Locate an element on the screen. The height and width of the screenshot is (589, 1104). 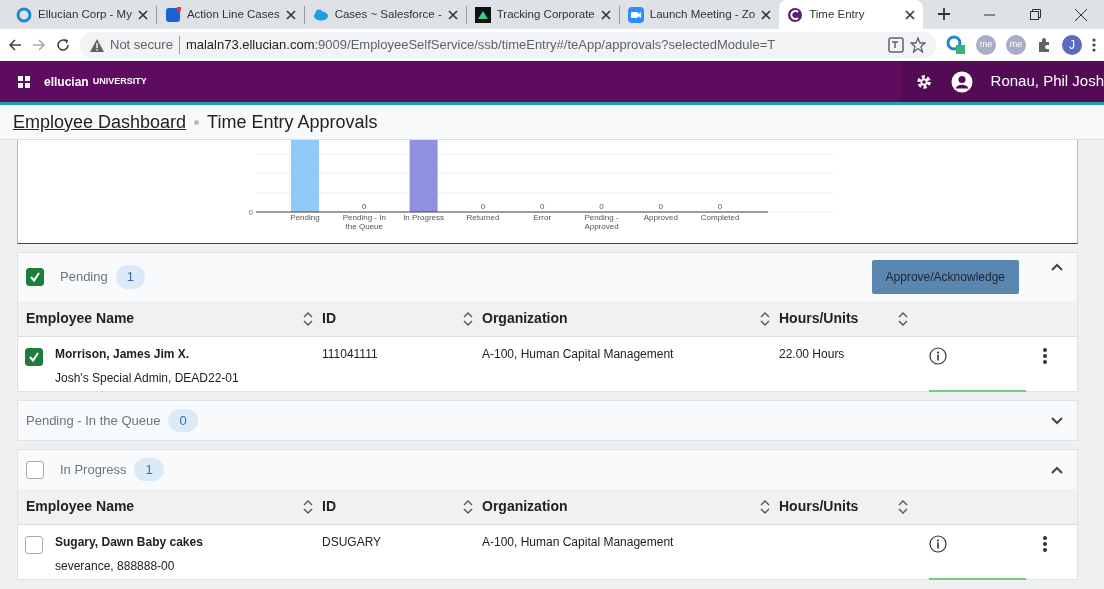
brand-logo: ellucian is located at coordinates (66, 82).